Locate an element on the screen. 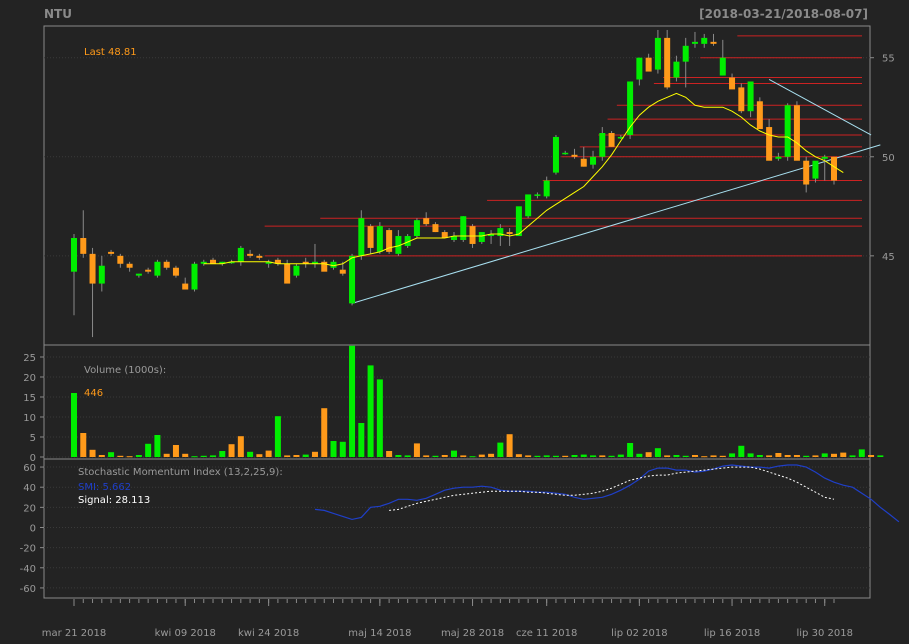 This screenshot has height=644, width=909. last-price-label: Last 48.81 is located at coordinates (110, 52).